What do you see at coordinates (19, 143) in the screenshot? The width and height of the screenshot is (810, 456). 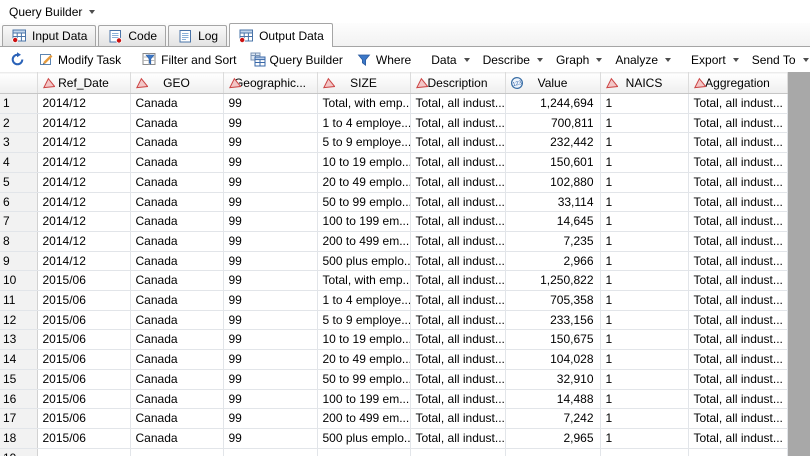 I see `row-number-cell: 3` at bounding box center [19, 143].